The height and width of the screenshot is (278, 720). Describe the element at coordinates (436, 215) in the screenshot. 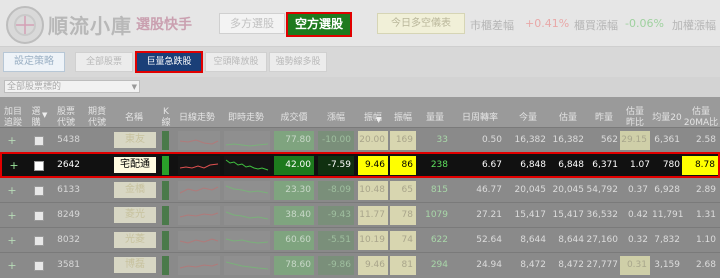

I see `volume-ratio-cell: 1079` at that location.